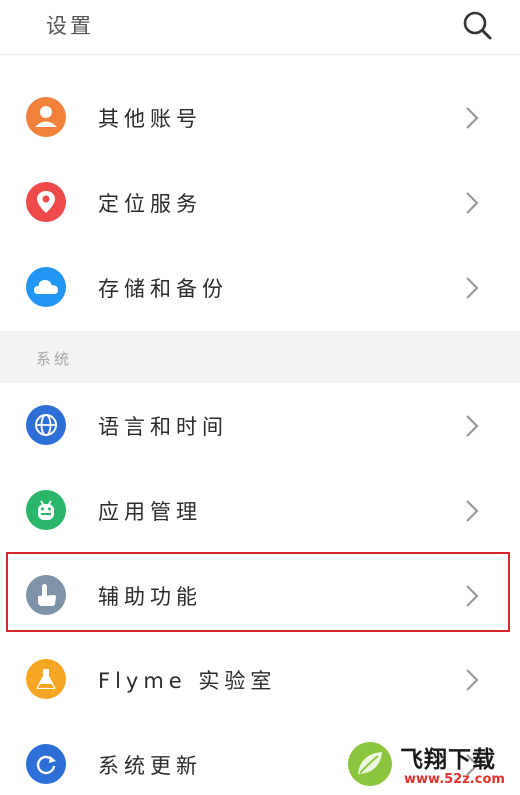  What do you see at coordinates (150, 119) in the screenshot?
I see `settings-item-label: 其他账号` at bounding box center [150, 119].